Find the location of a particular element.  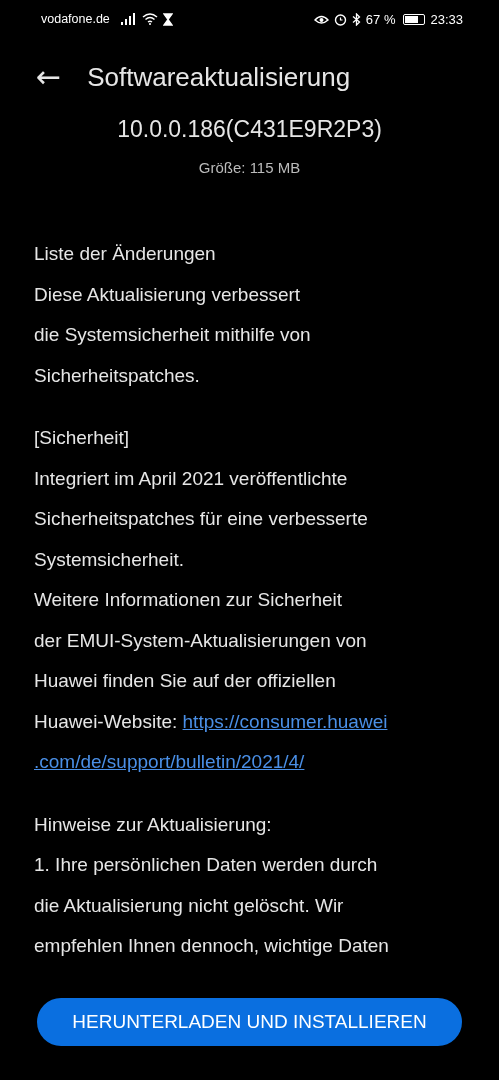

version-number: 10.0.0.186(C431E9R2P3) is located at coordinates (249, 129).